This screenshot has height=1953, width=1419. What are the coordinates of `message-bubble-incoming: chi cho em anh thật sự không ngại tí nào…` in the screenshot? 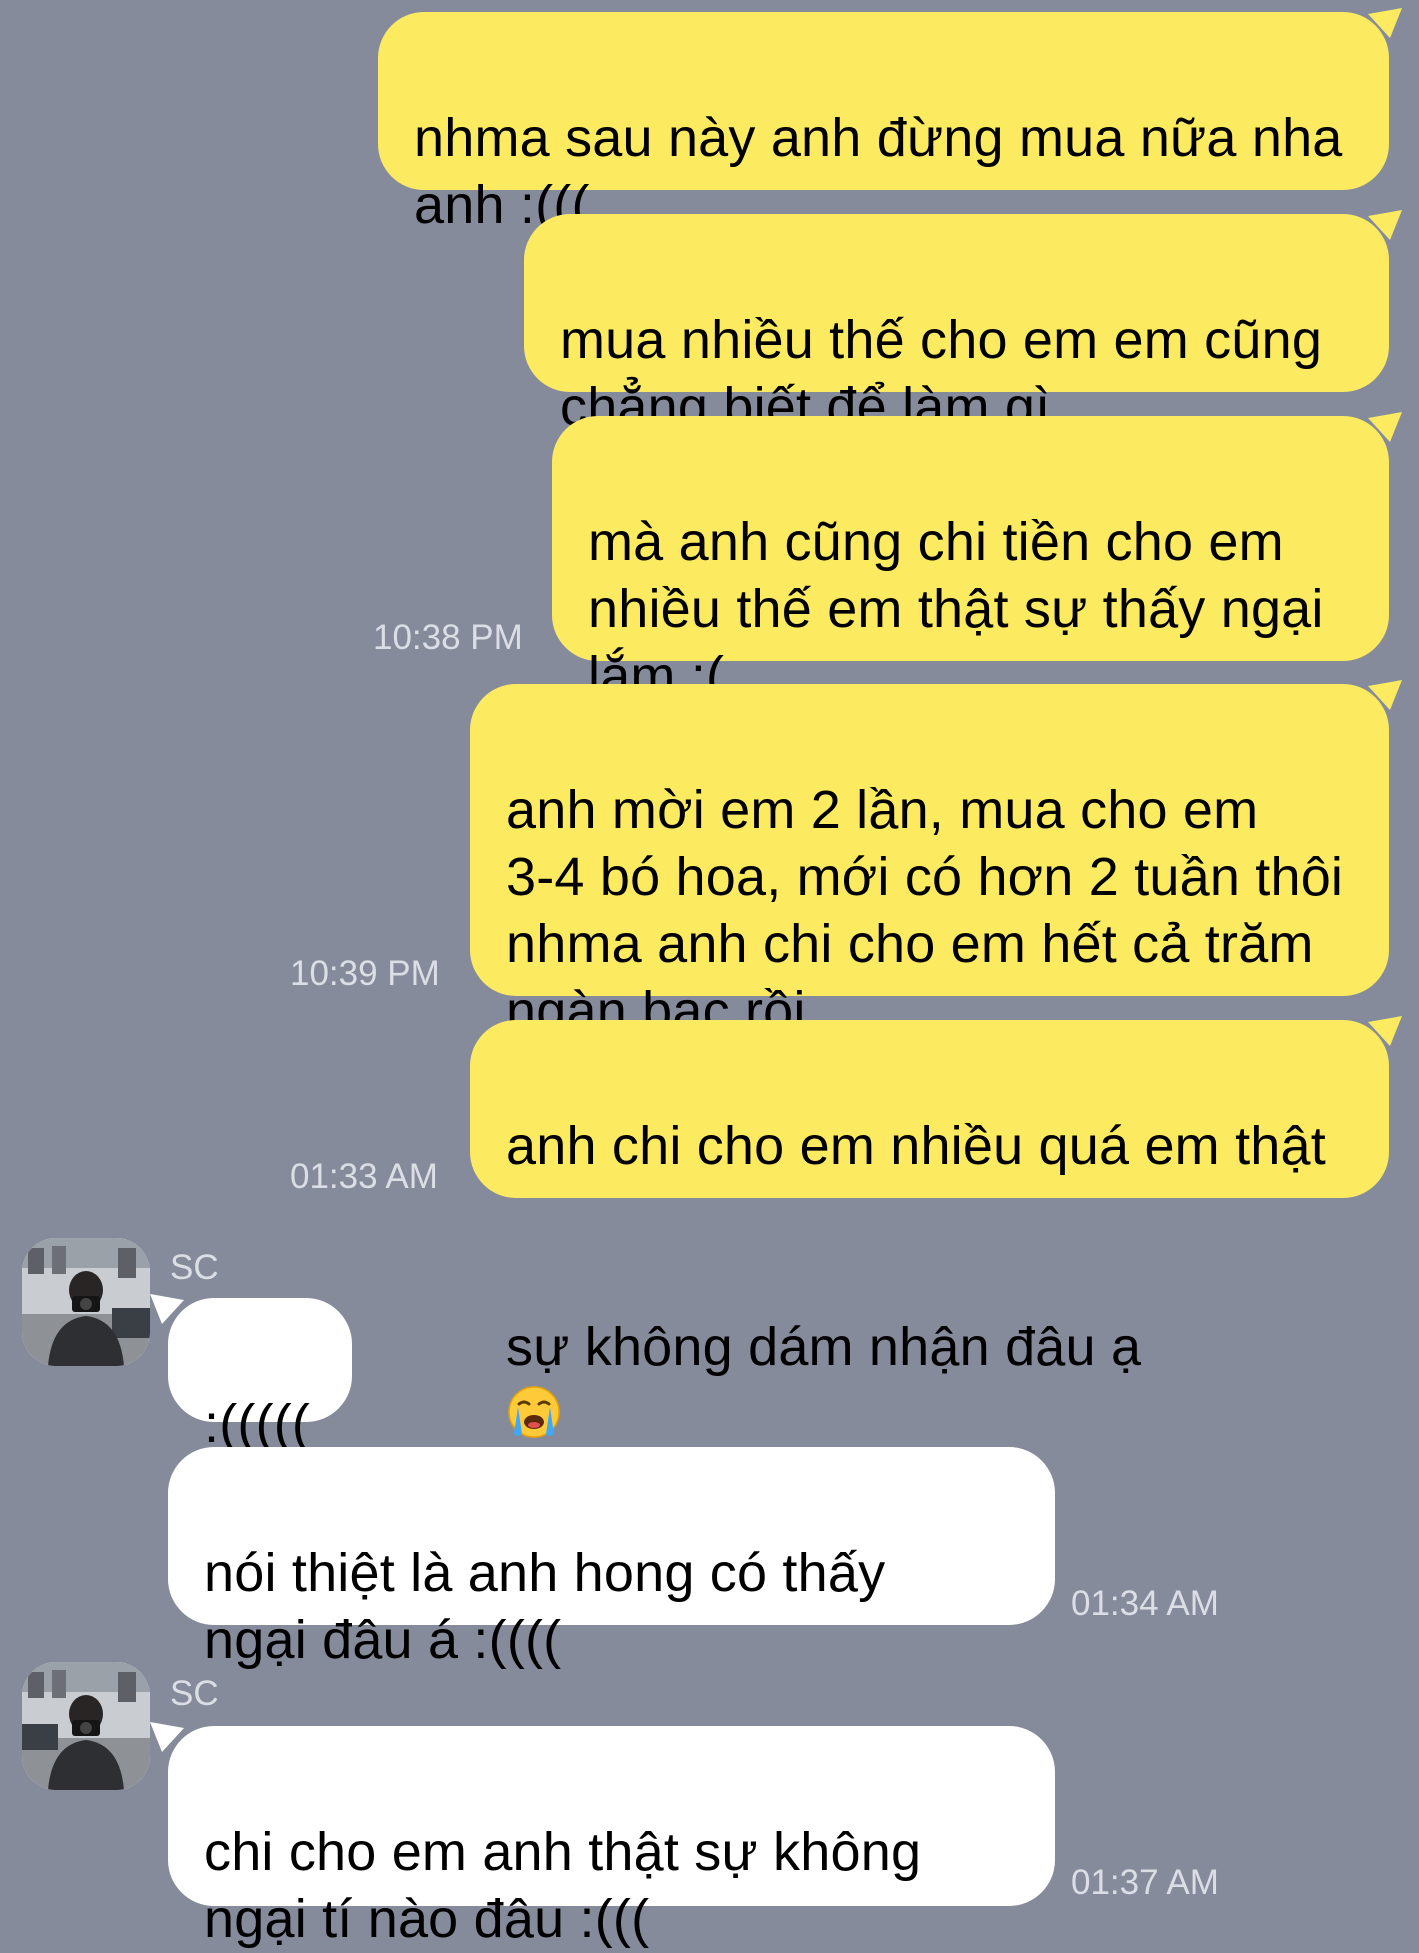 It's located at (611, 1837).